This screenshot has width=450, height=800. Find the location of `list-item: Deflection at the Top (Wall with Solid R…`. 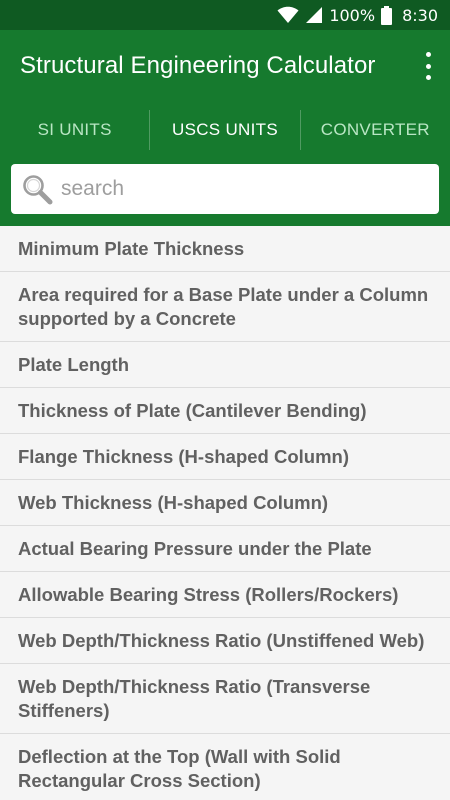

list-item: Deflection at the Top (Wall with Solid R… is located at coordinates (225, 767).